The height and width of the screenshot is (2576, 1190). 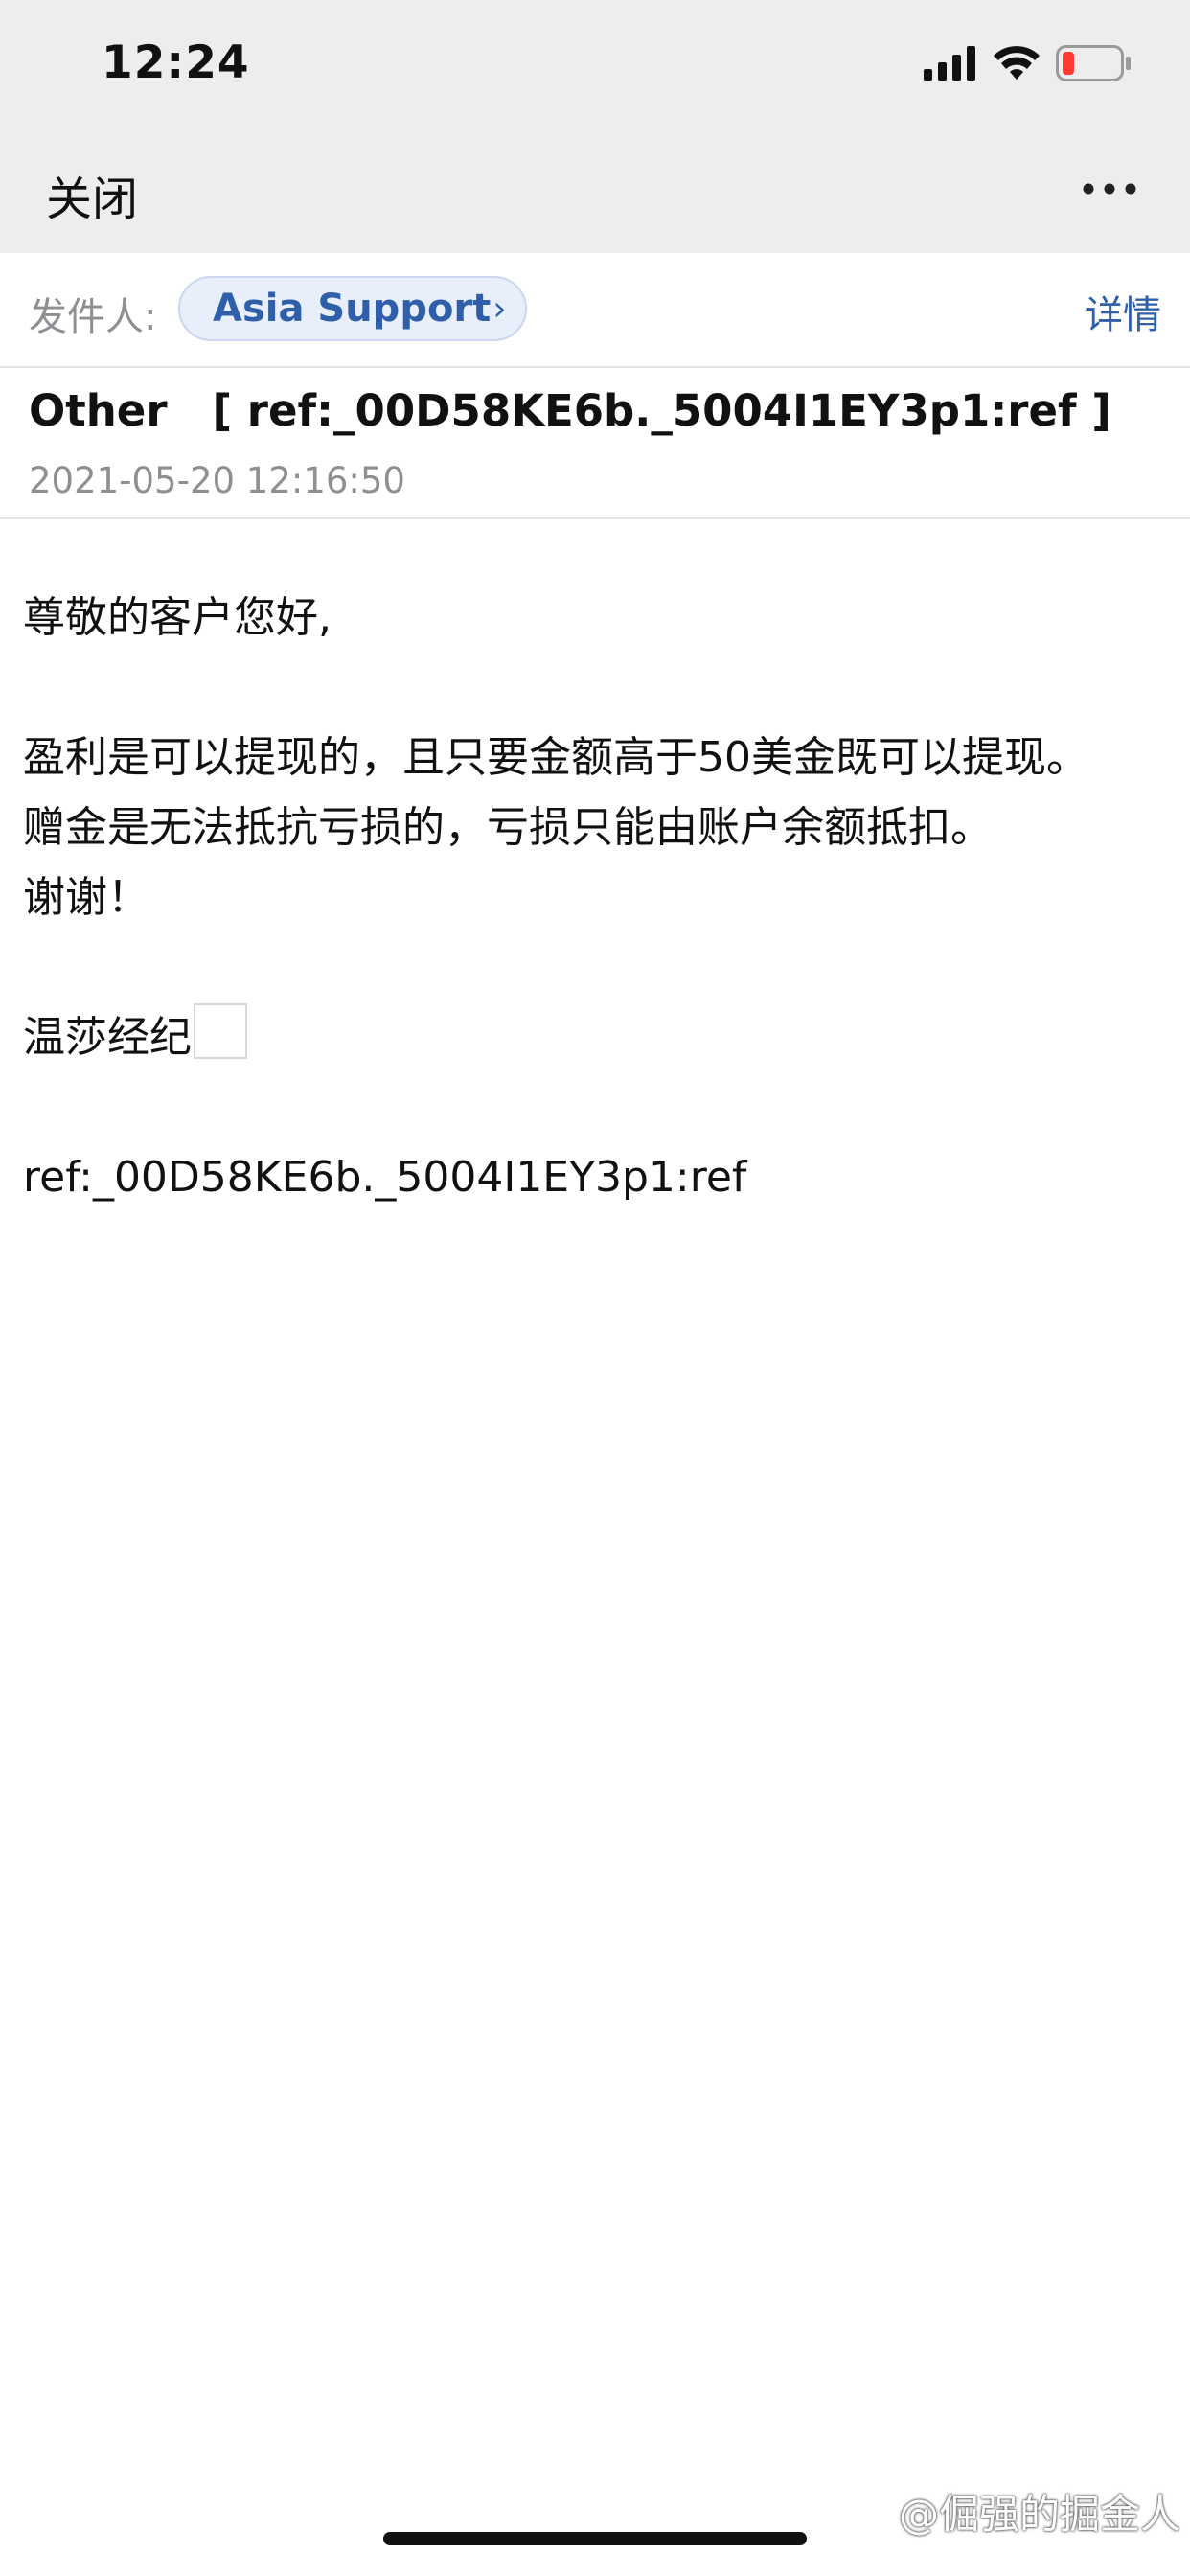 I want to click on sender-name: Asia Support, so click(x=352, y=309).